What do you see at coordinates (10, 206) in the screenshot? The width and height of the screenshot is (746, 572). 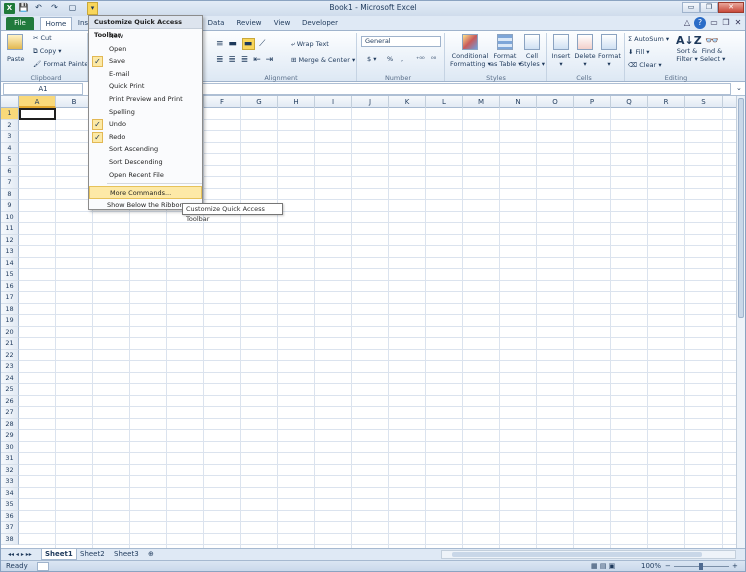 I see `row-header: 9` at bounding box center [10, 206].